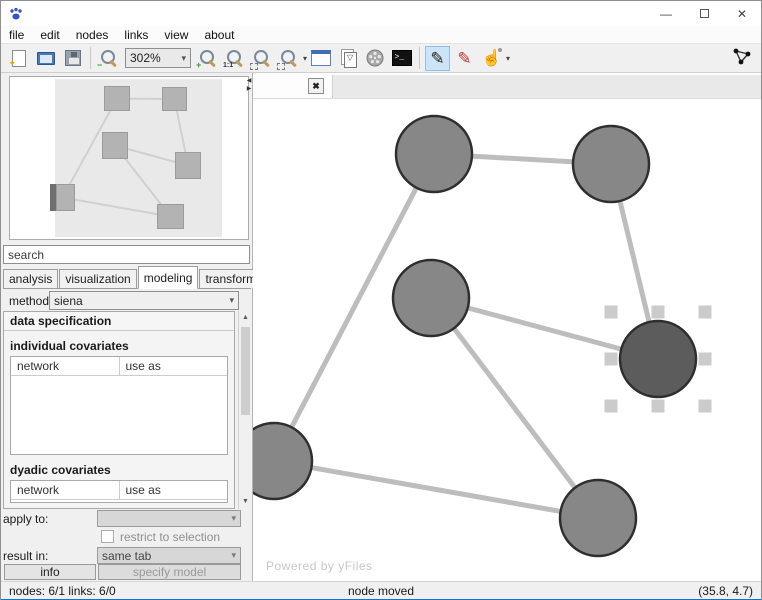 The image size is (762, 600). I want to click on minimize-button: —, so click(666, 13).